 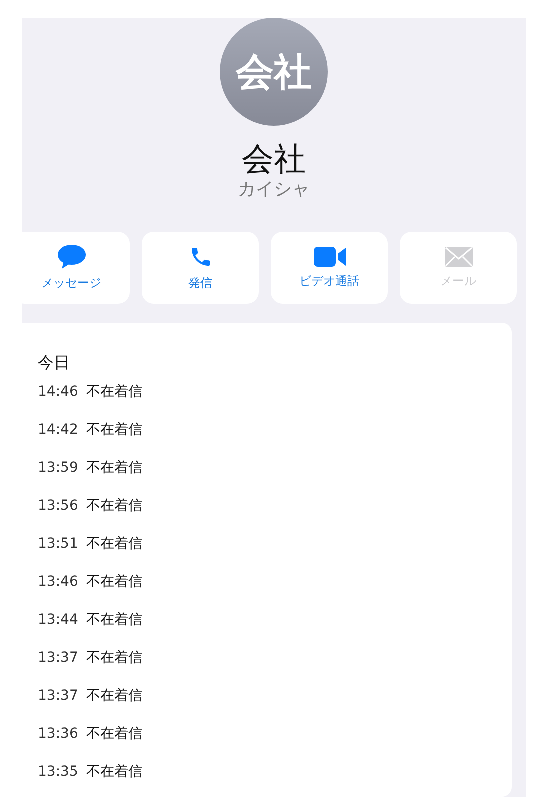 I want to click on contact-name: 会社, so click(x=274, y=159).